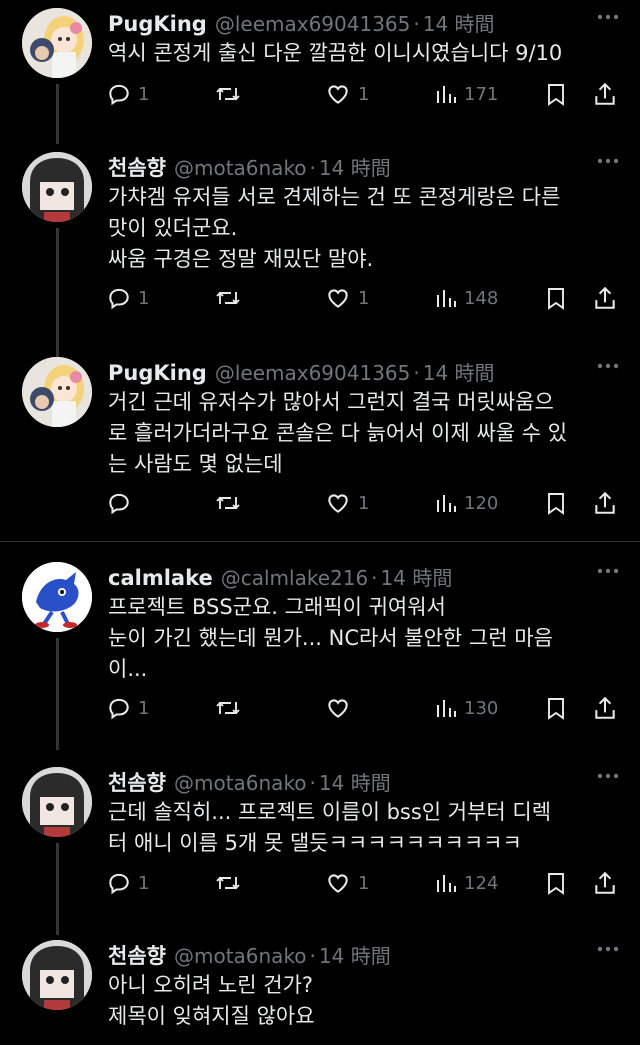 Image resolution: width=640 pixels, height=1045 pixels. I want to click on views-button: 124, so click(466, 883).